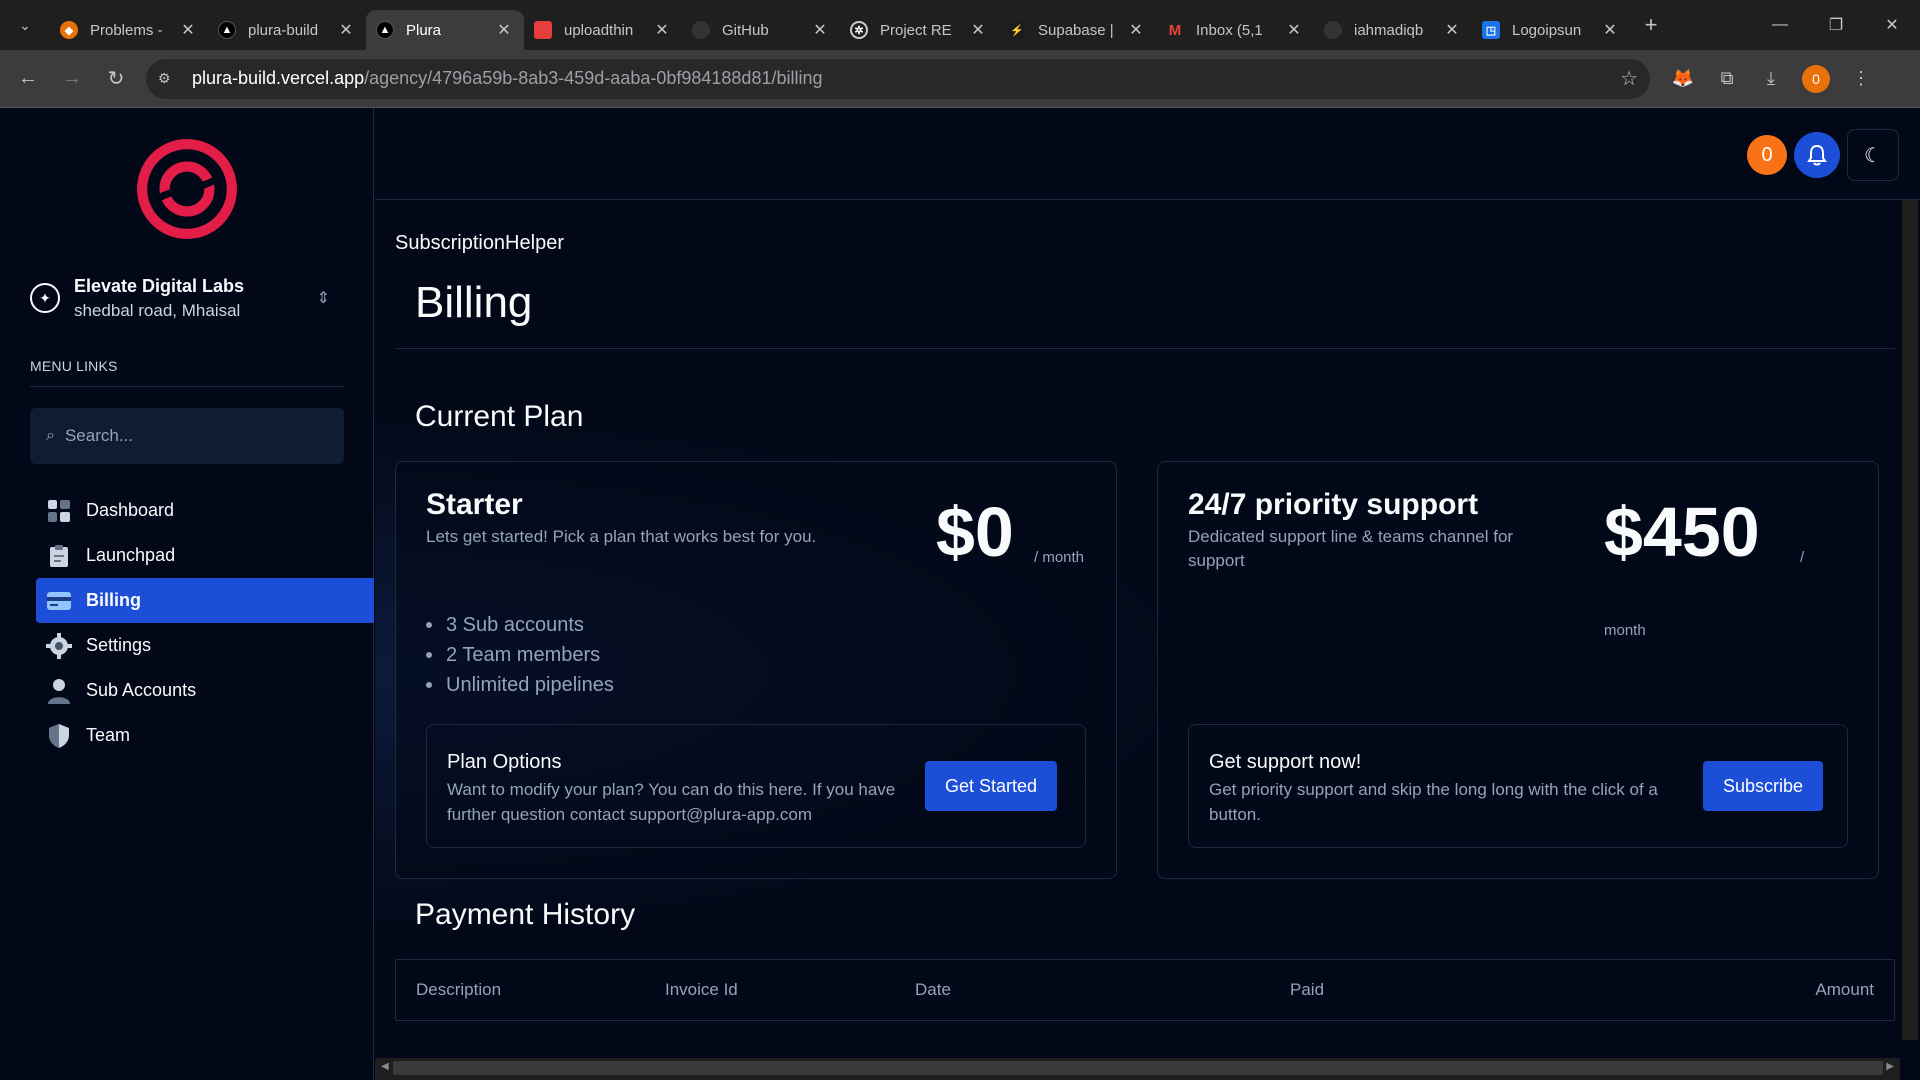  I want to click on extensions-icon: ⧉, so click(1727, 78).